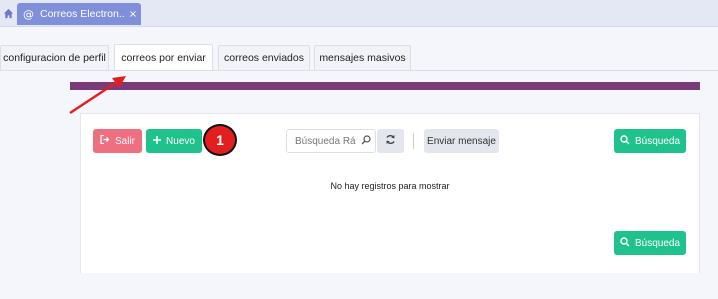  Describe the element at coordinates (413, 141) in the screenshot. I see `toolbar-separator` at that location.